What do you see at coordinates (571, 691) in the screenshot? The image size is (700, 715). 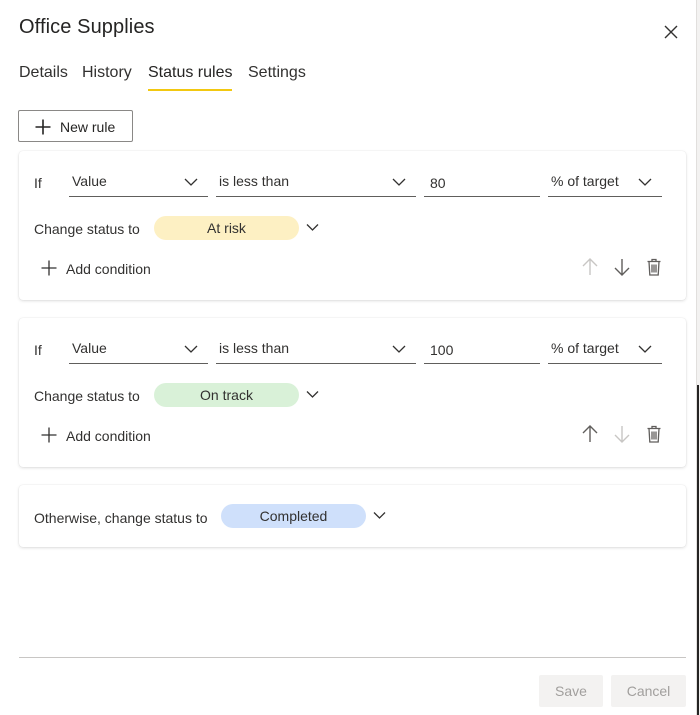 I see `save-button: Save` at bounding box center [571, 691].